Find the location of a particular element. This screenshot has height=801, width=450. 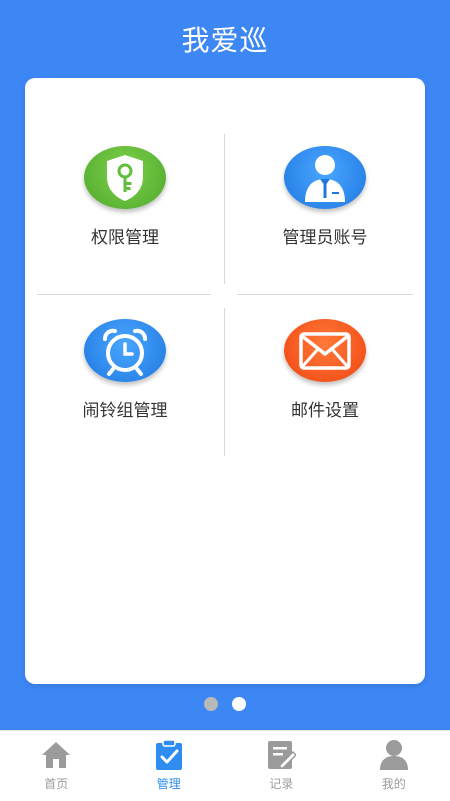

home-icon is located at coordinates (56, 755).